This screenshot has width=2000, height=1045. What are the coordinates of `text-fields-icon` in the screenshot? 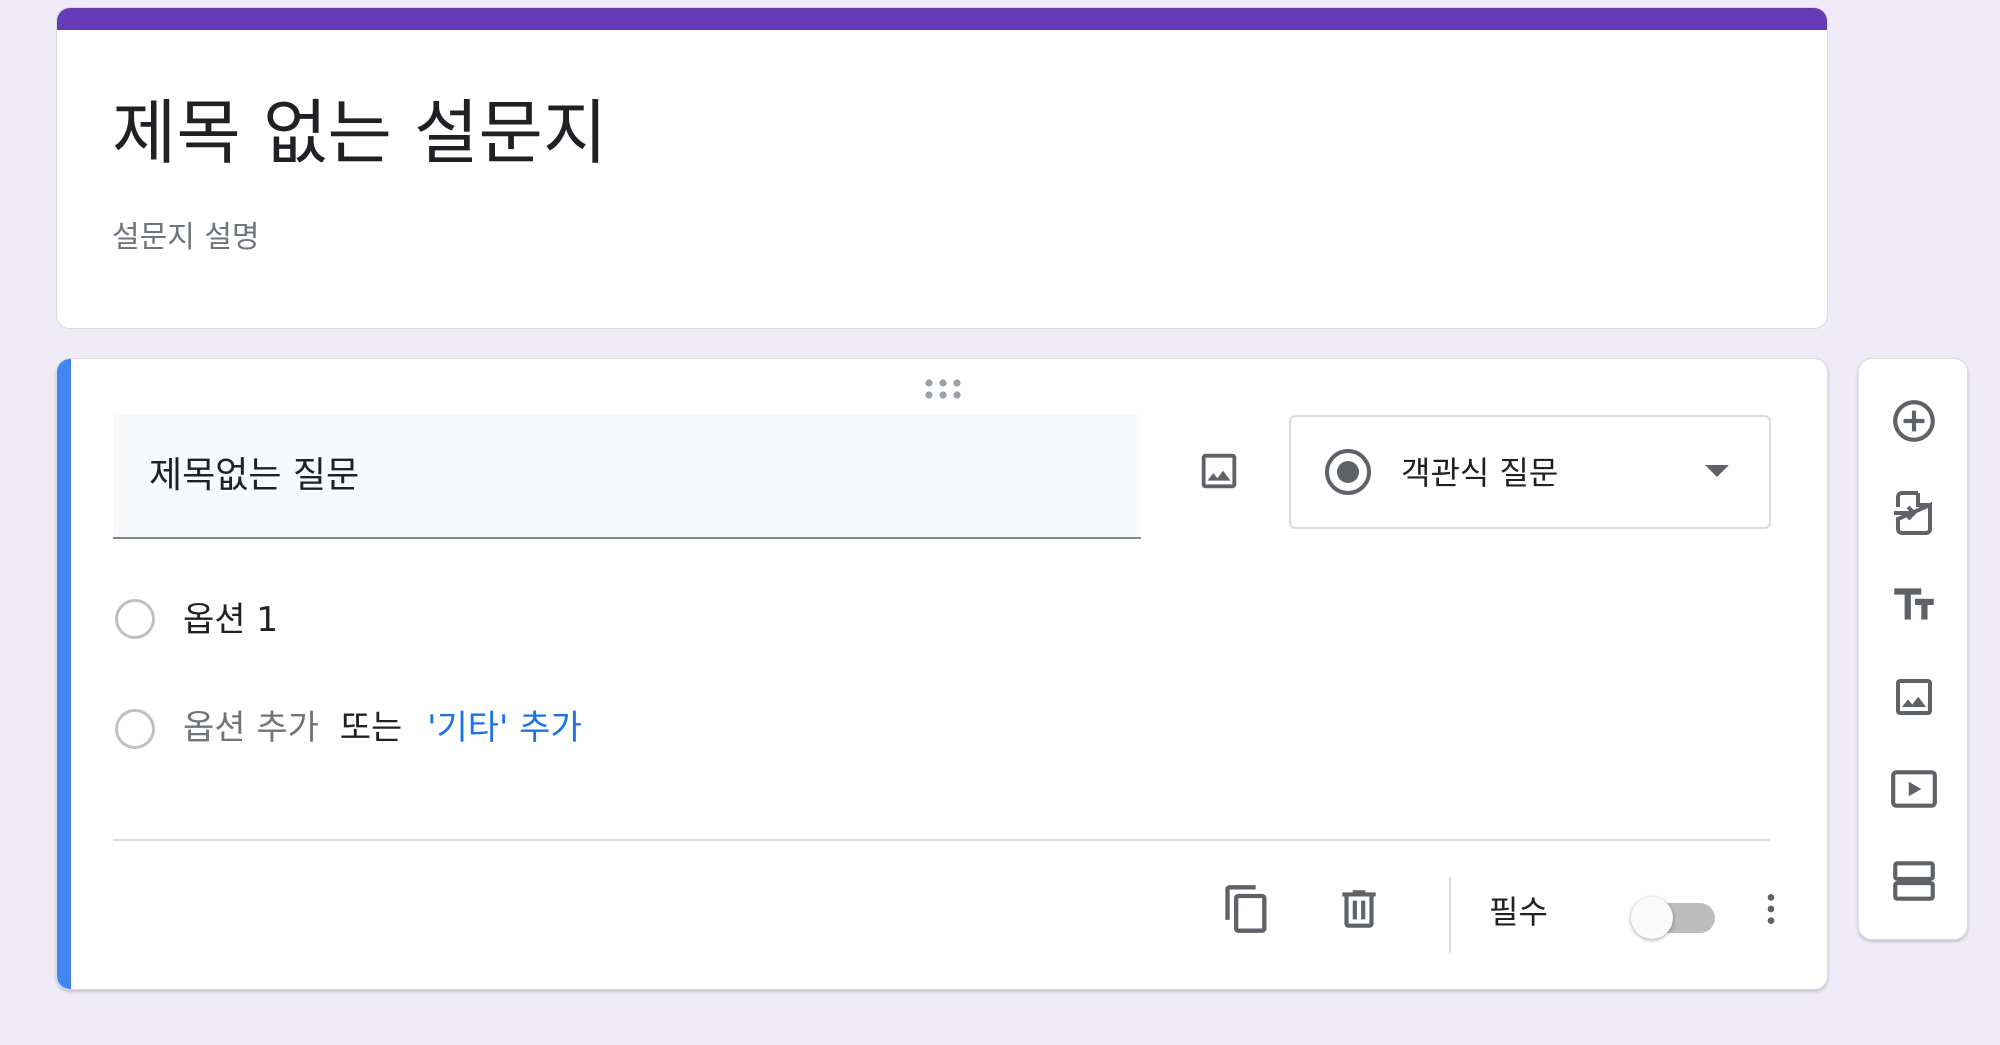 It's located at (1914, 604).